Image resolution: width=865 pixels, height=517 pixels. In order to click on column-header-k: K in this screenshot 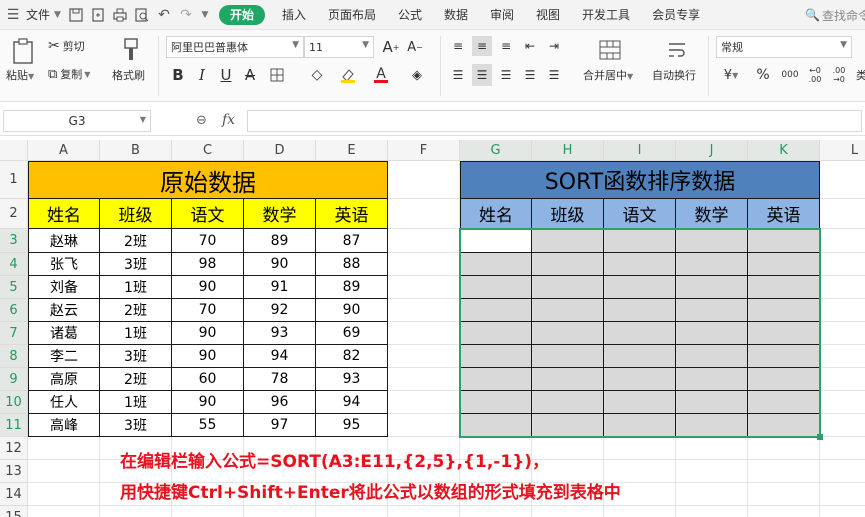, I will do `click(784, 150)`.